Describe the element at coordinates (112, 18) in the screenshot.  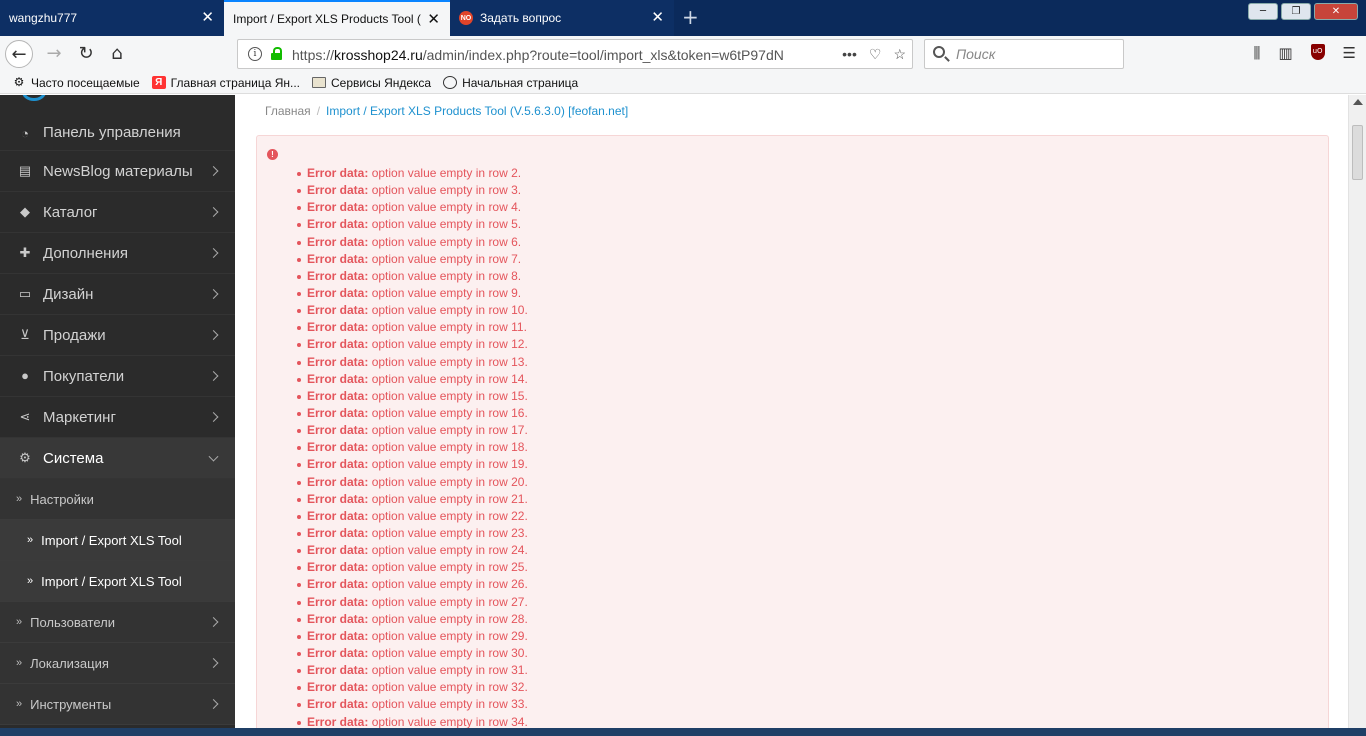
I see `tab-wangzhu: wangzhu777 ✕` at that location.